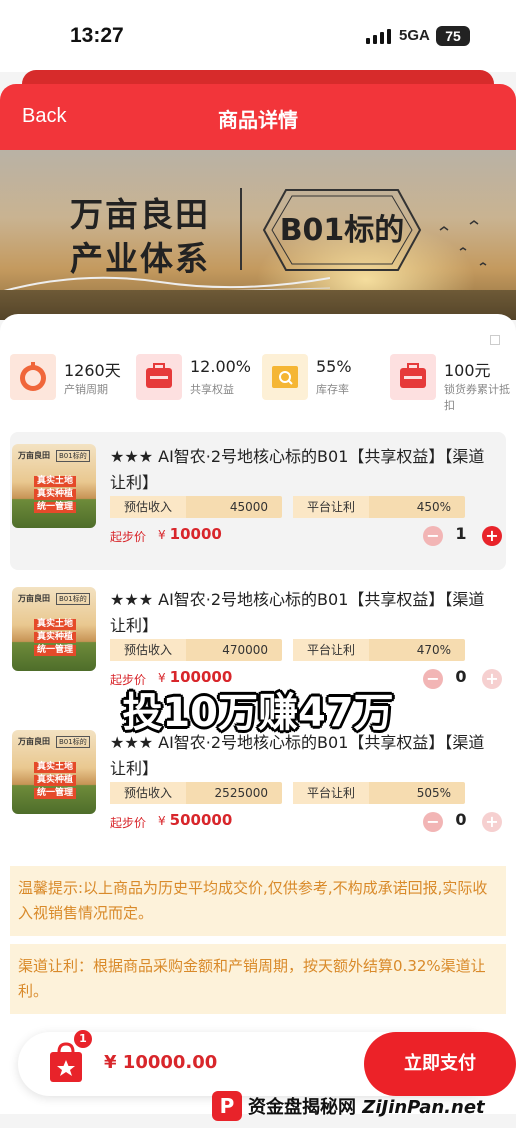 This screenshot has height=1128, width=516. Describe the element at coordinates (195, 534) in the screenshot. I see `price-value: 10000` at that location.